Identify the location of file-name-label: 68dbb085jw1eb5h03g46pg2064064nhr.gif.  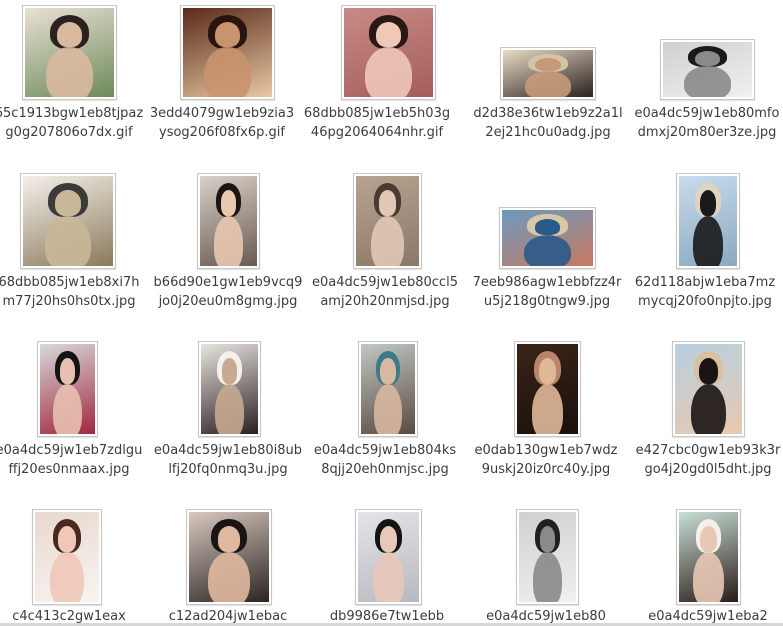
(377, 123).